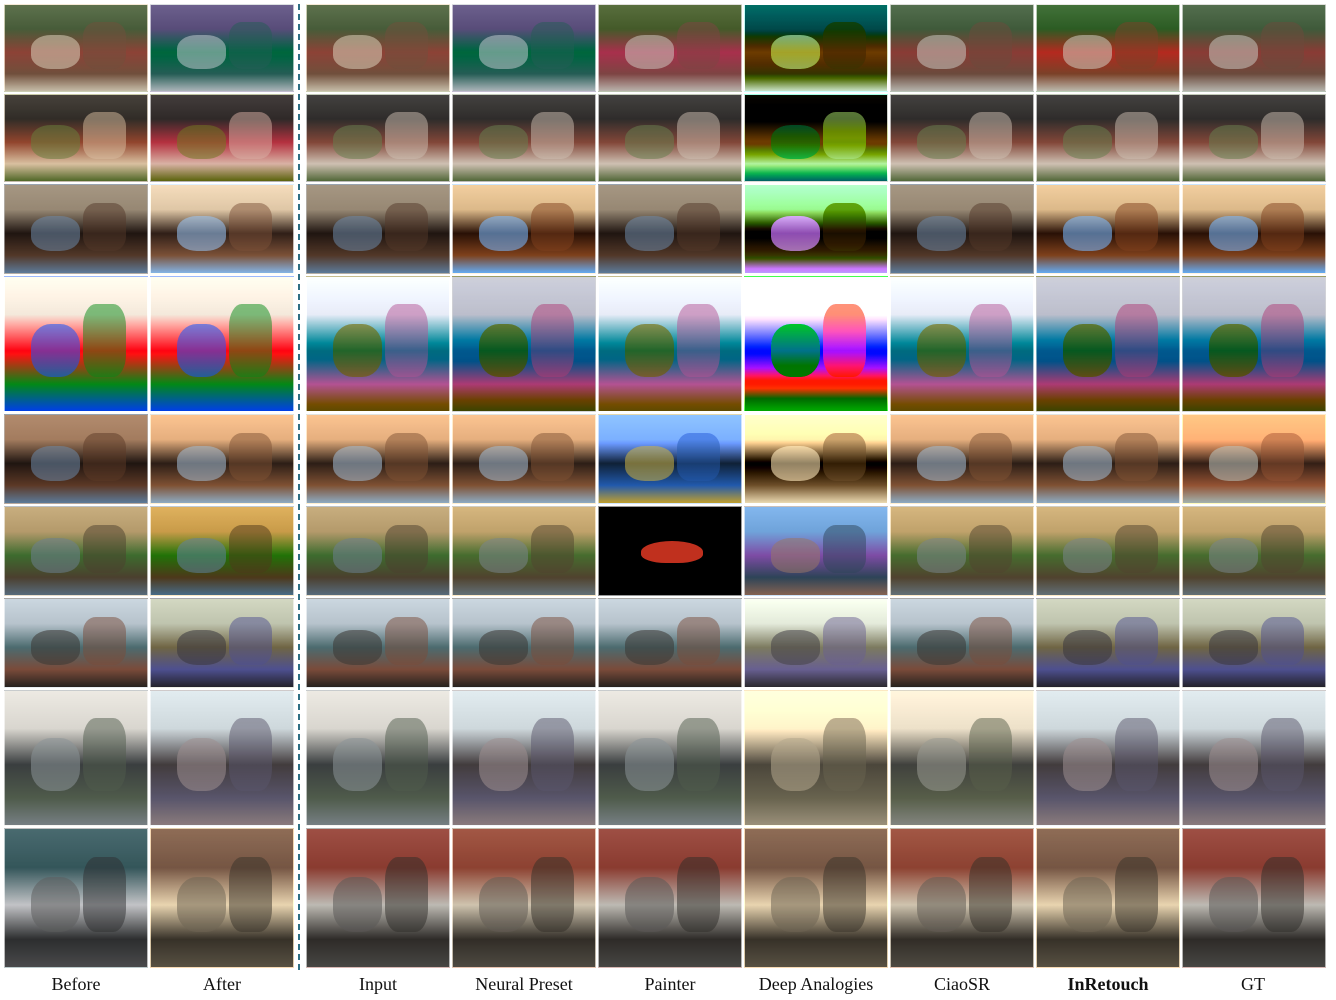 The height and width of the screenshot is (1000, 1336). Describe the element at coordinates (1253, 984) in the screenshot. I see `column-label: GT` at that location.